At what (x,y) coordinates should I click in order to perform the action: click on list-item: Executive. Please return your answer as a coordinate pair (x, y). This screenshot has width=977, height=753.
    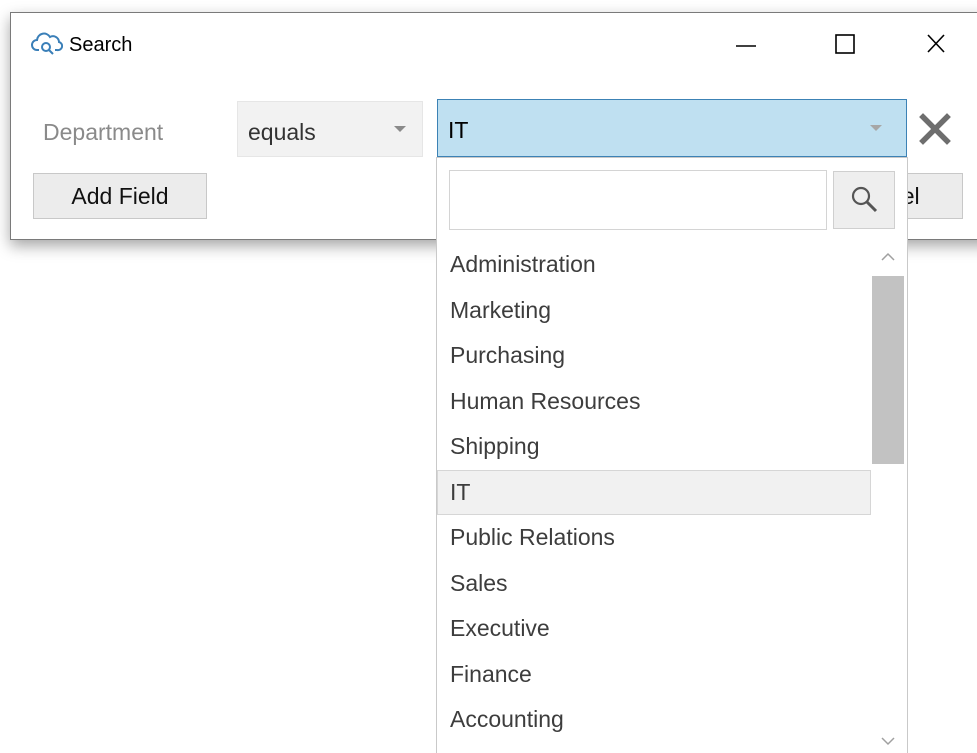
    Looking at the image, I should click on (654, 629).